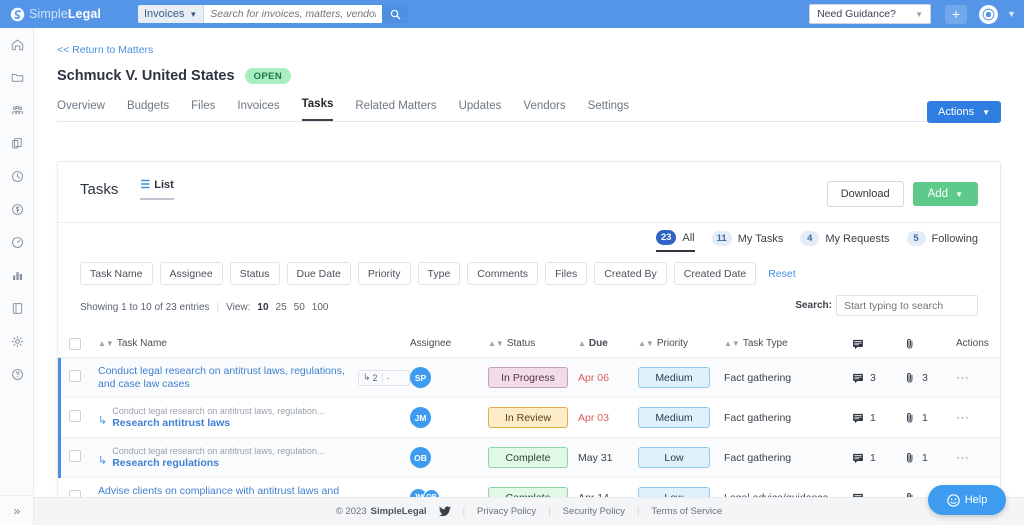  I want to click on comment-icon, so click(858, 458).